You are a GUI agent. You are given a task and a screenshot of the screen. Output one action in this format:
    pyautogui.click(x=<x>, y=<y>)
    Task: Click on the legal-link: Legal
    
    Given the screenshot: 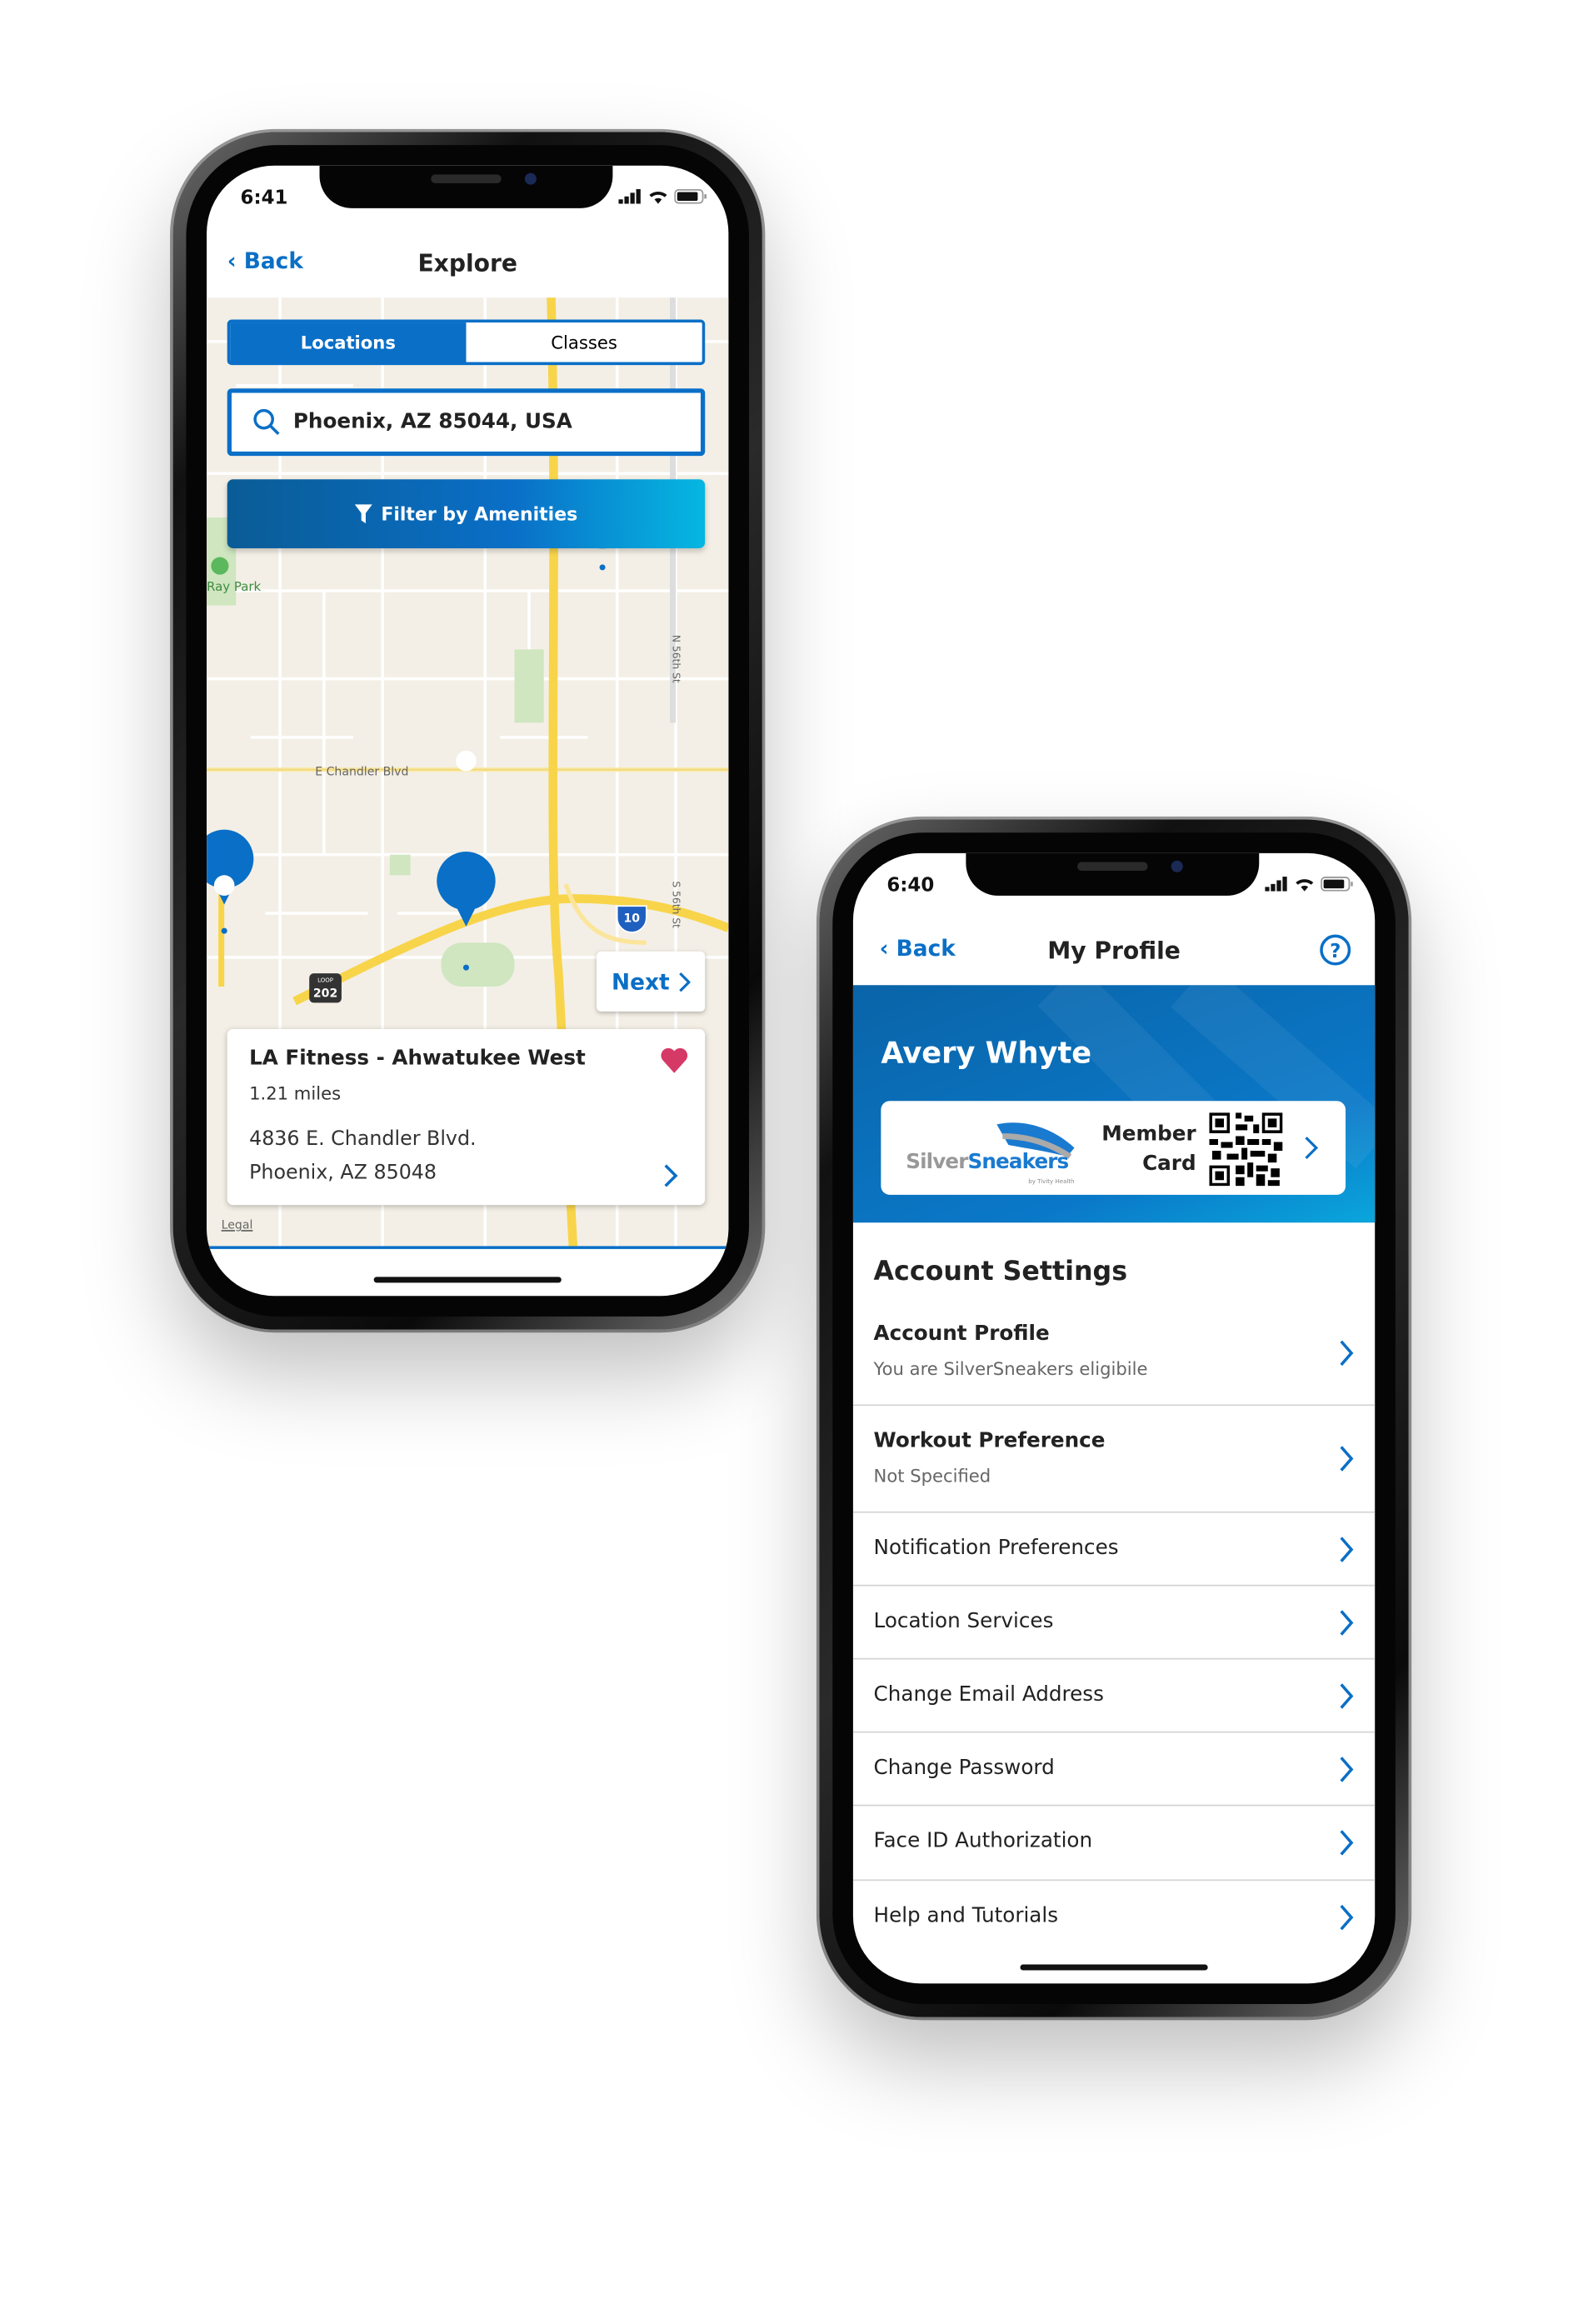 What is the action you would take?
    pyautogui.click(x=237, y=1225)
    